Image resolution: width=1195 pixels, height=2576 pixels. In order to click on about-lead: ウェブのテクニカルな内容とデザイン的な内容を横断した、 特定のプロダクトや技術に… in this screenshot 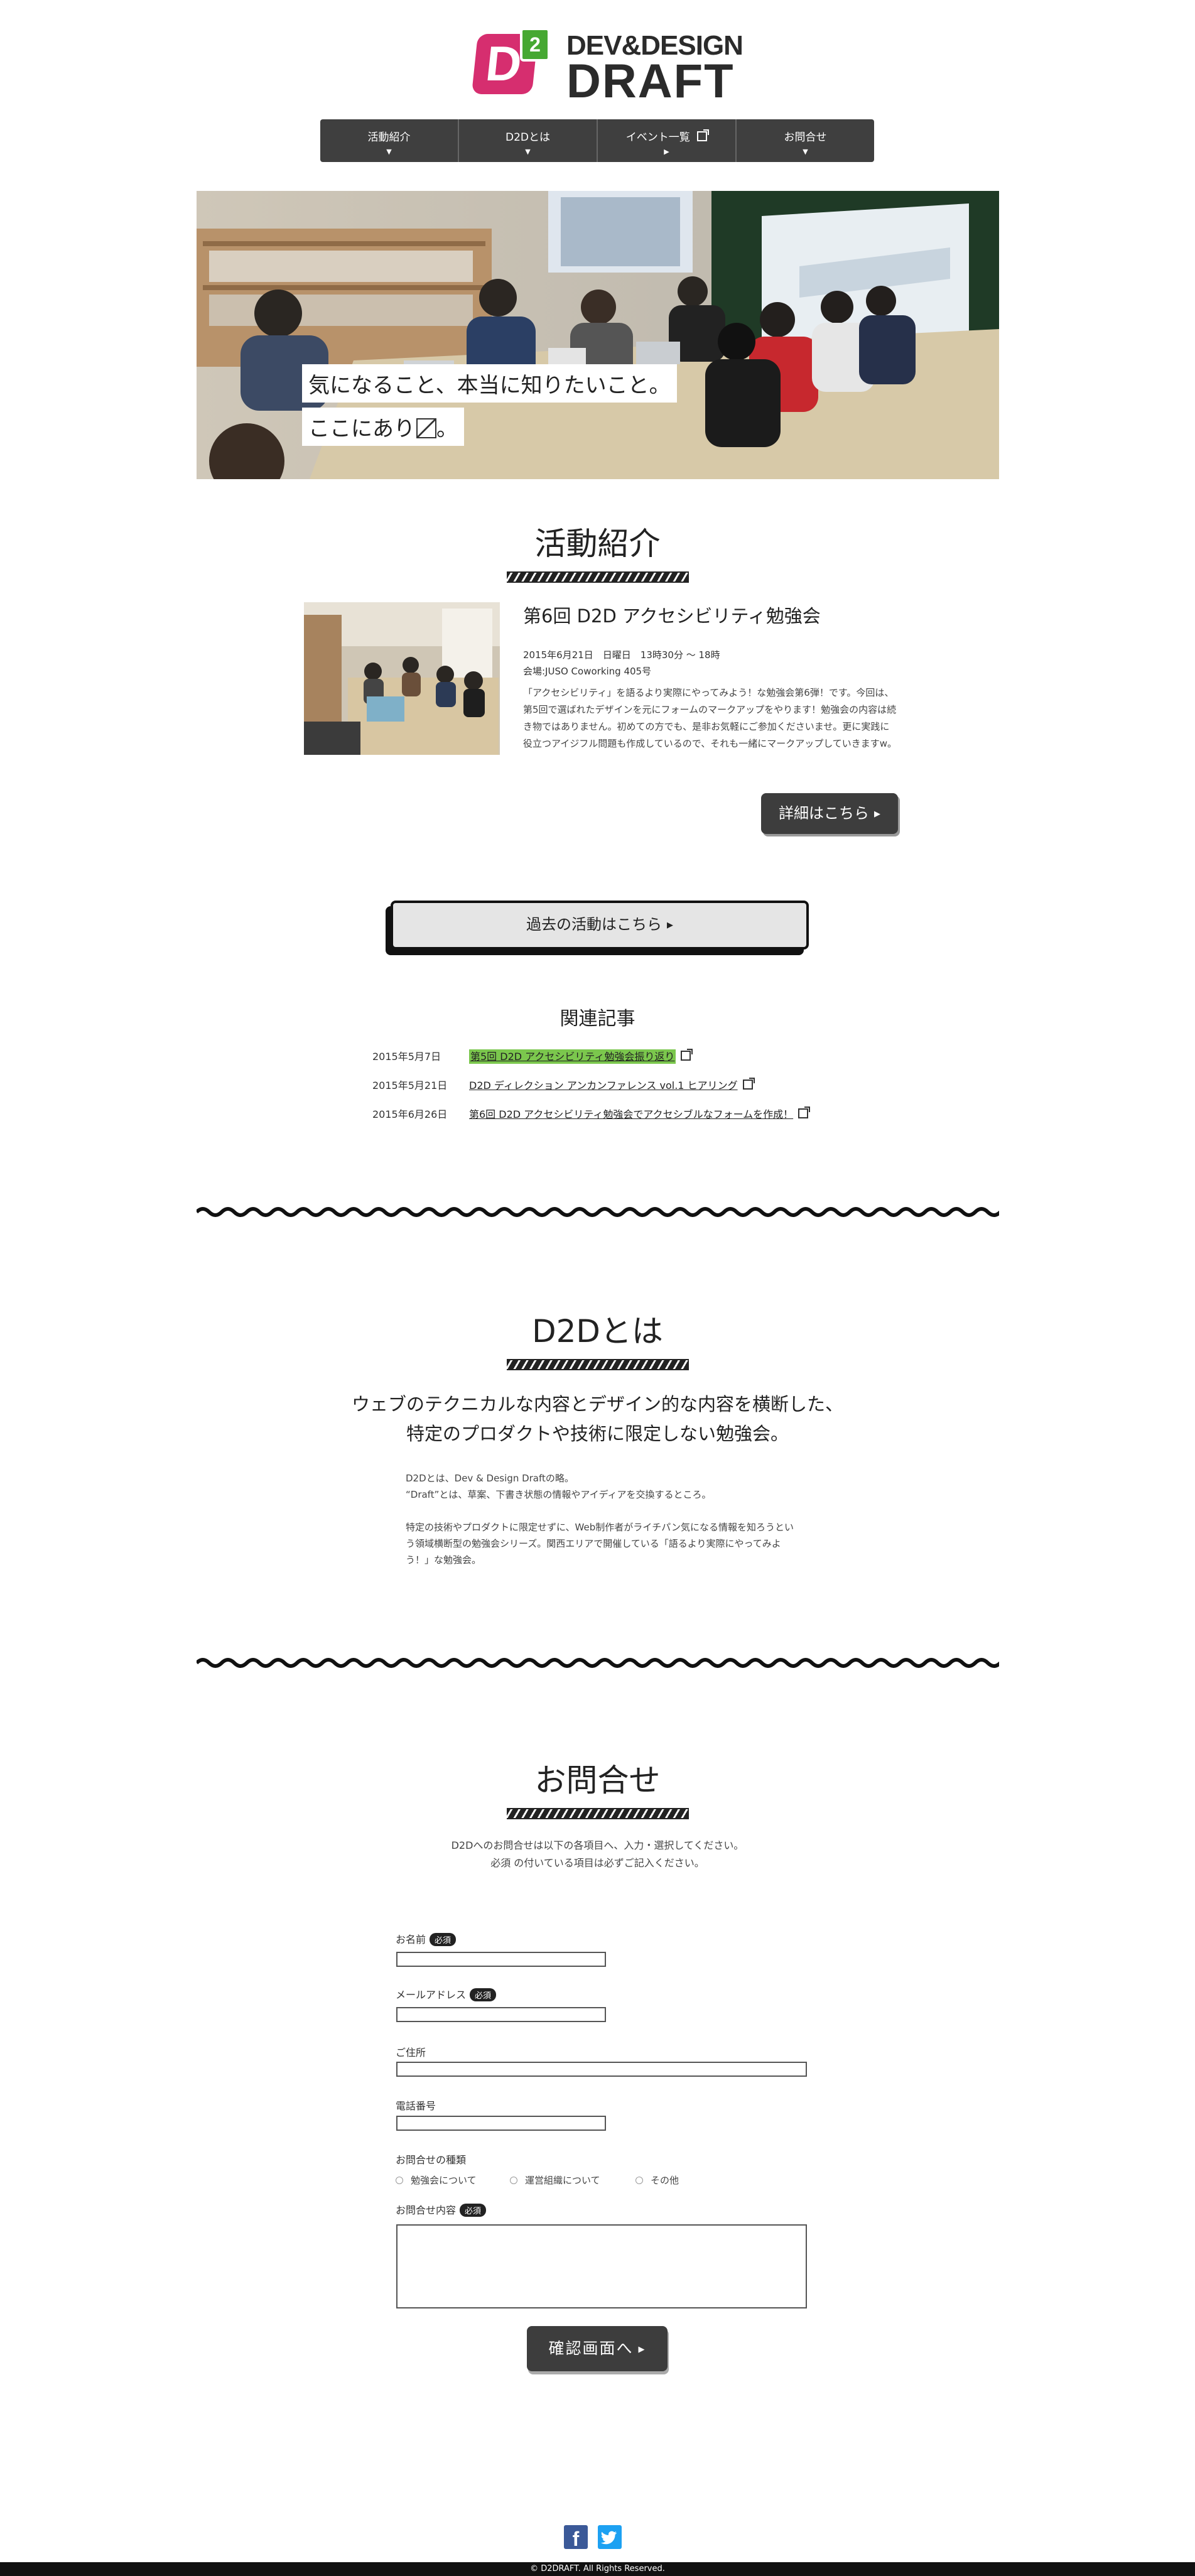, I will do `click(597, 1420)`.